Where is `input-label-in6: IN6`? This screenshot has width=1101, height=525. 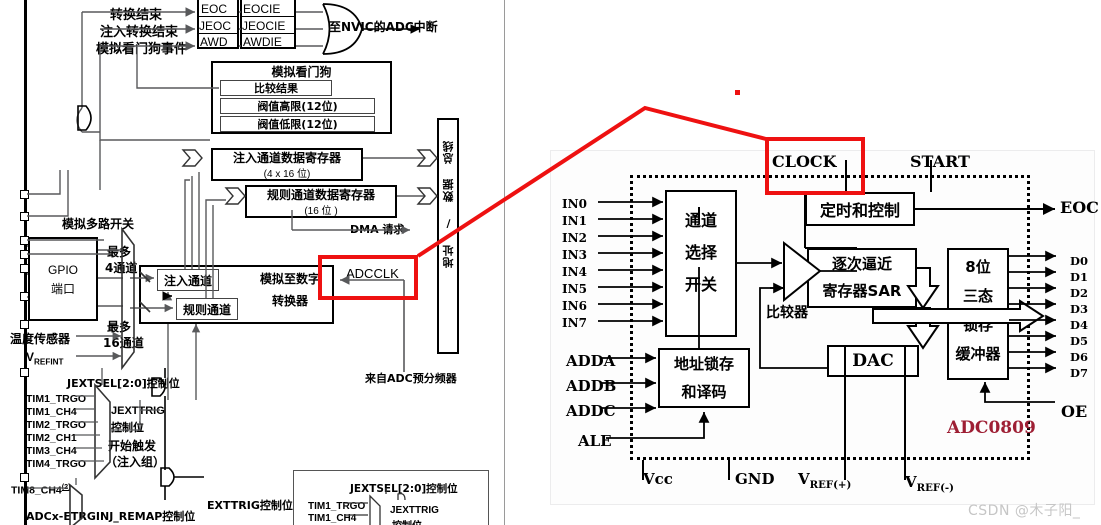
input-label-in6: IN6 is located at coordinates (574, 306).